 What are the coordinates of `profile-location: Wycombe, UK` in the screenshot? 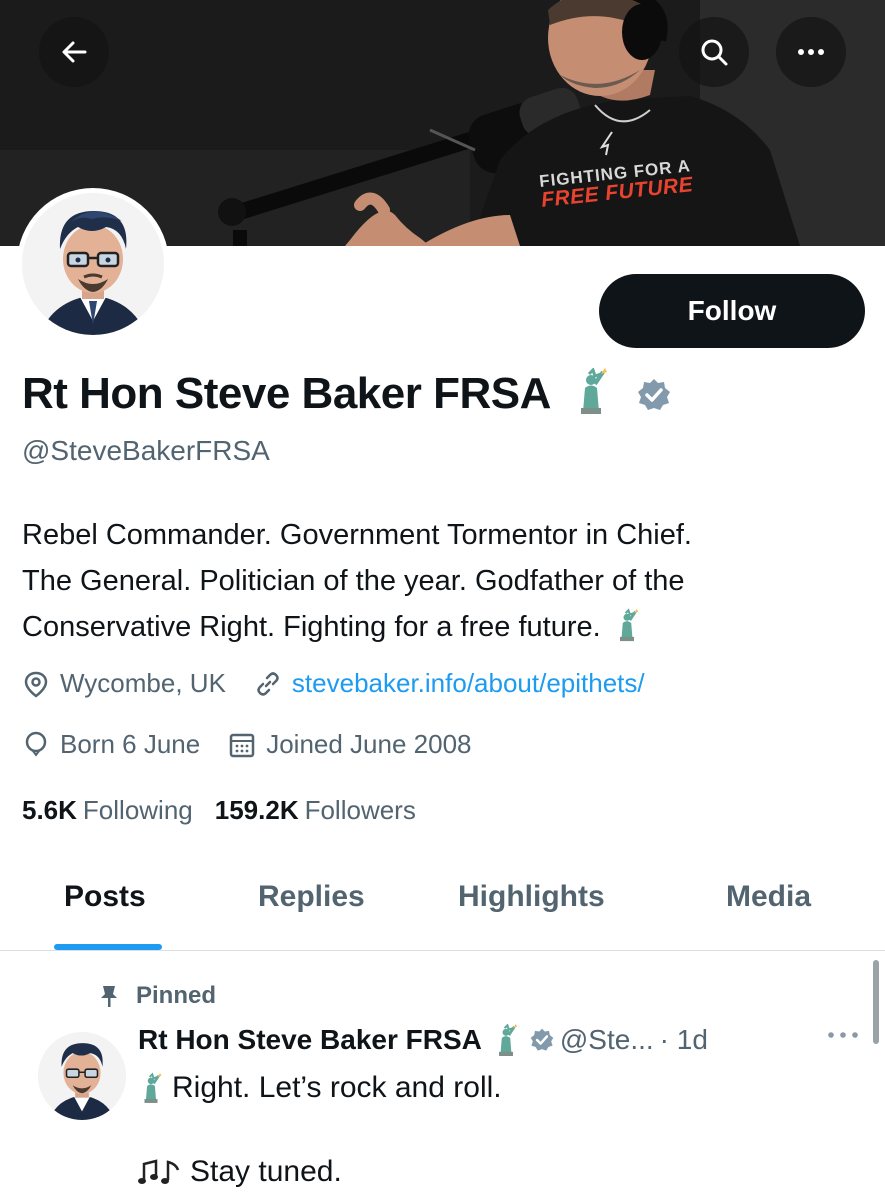 It's located at (124, 683).